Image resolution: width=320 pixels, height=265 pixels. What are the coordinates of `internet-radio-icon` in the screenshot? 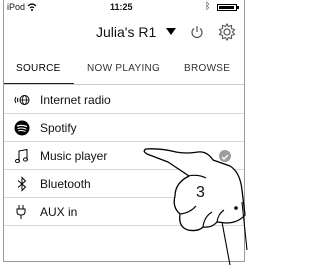 It's located at (22, 100).